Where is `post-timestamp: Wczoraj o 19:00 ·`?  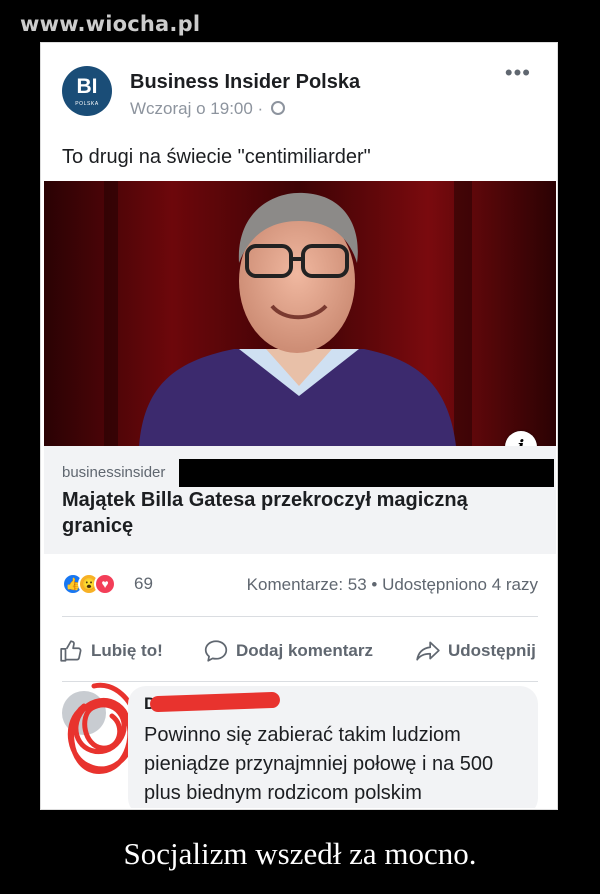
post-timestamp: Wczoraj o 19:00 · is located at coordinates (207, 109).